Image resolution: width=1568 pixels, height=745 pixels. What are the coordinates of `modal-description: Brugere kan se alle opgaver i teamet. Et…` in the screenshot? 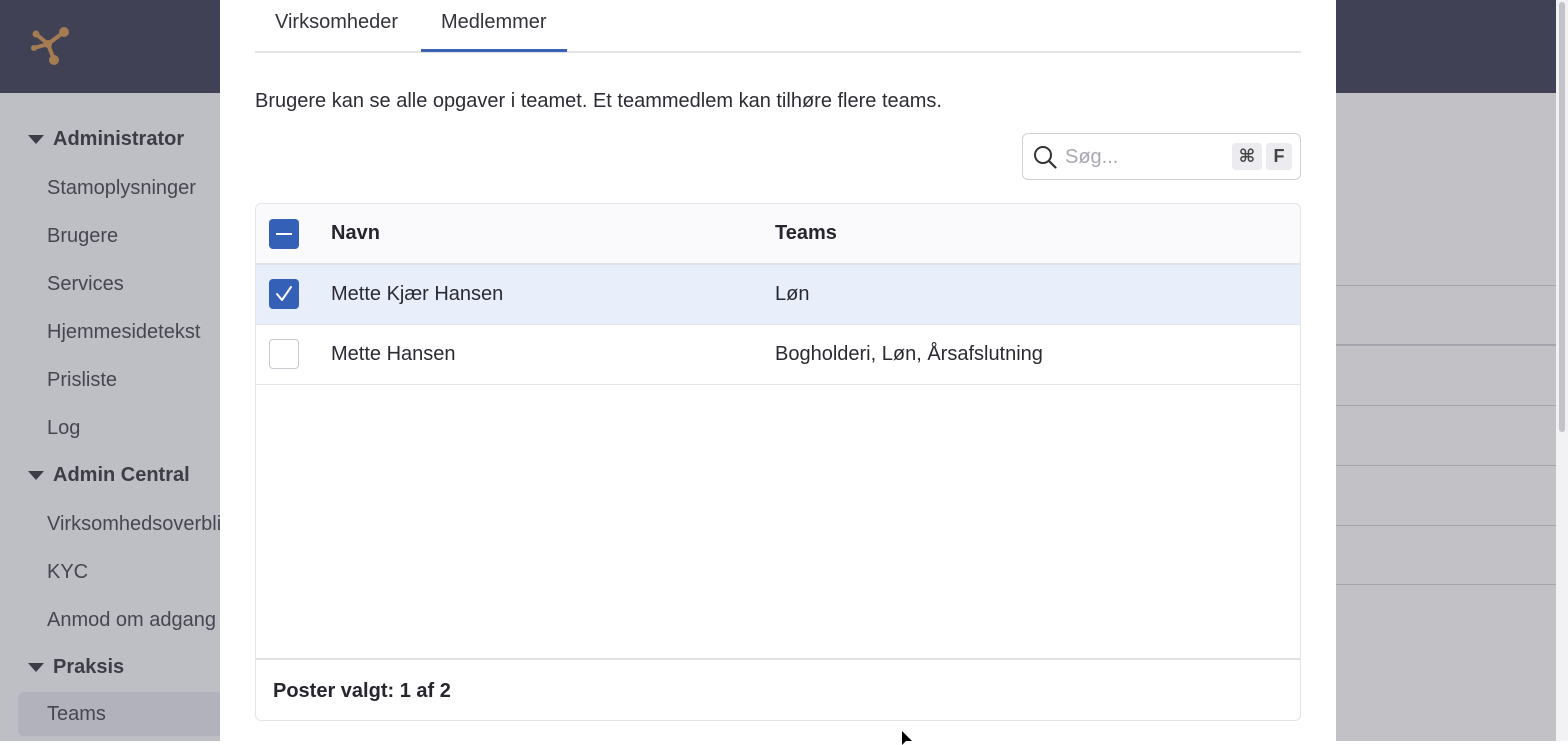 It's located at (598, 101).